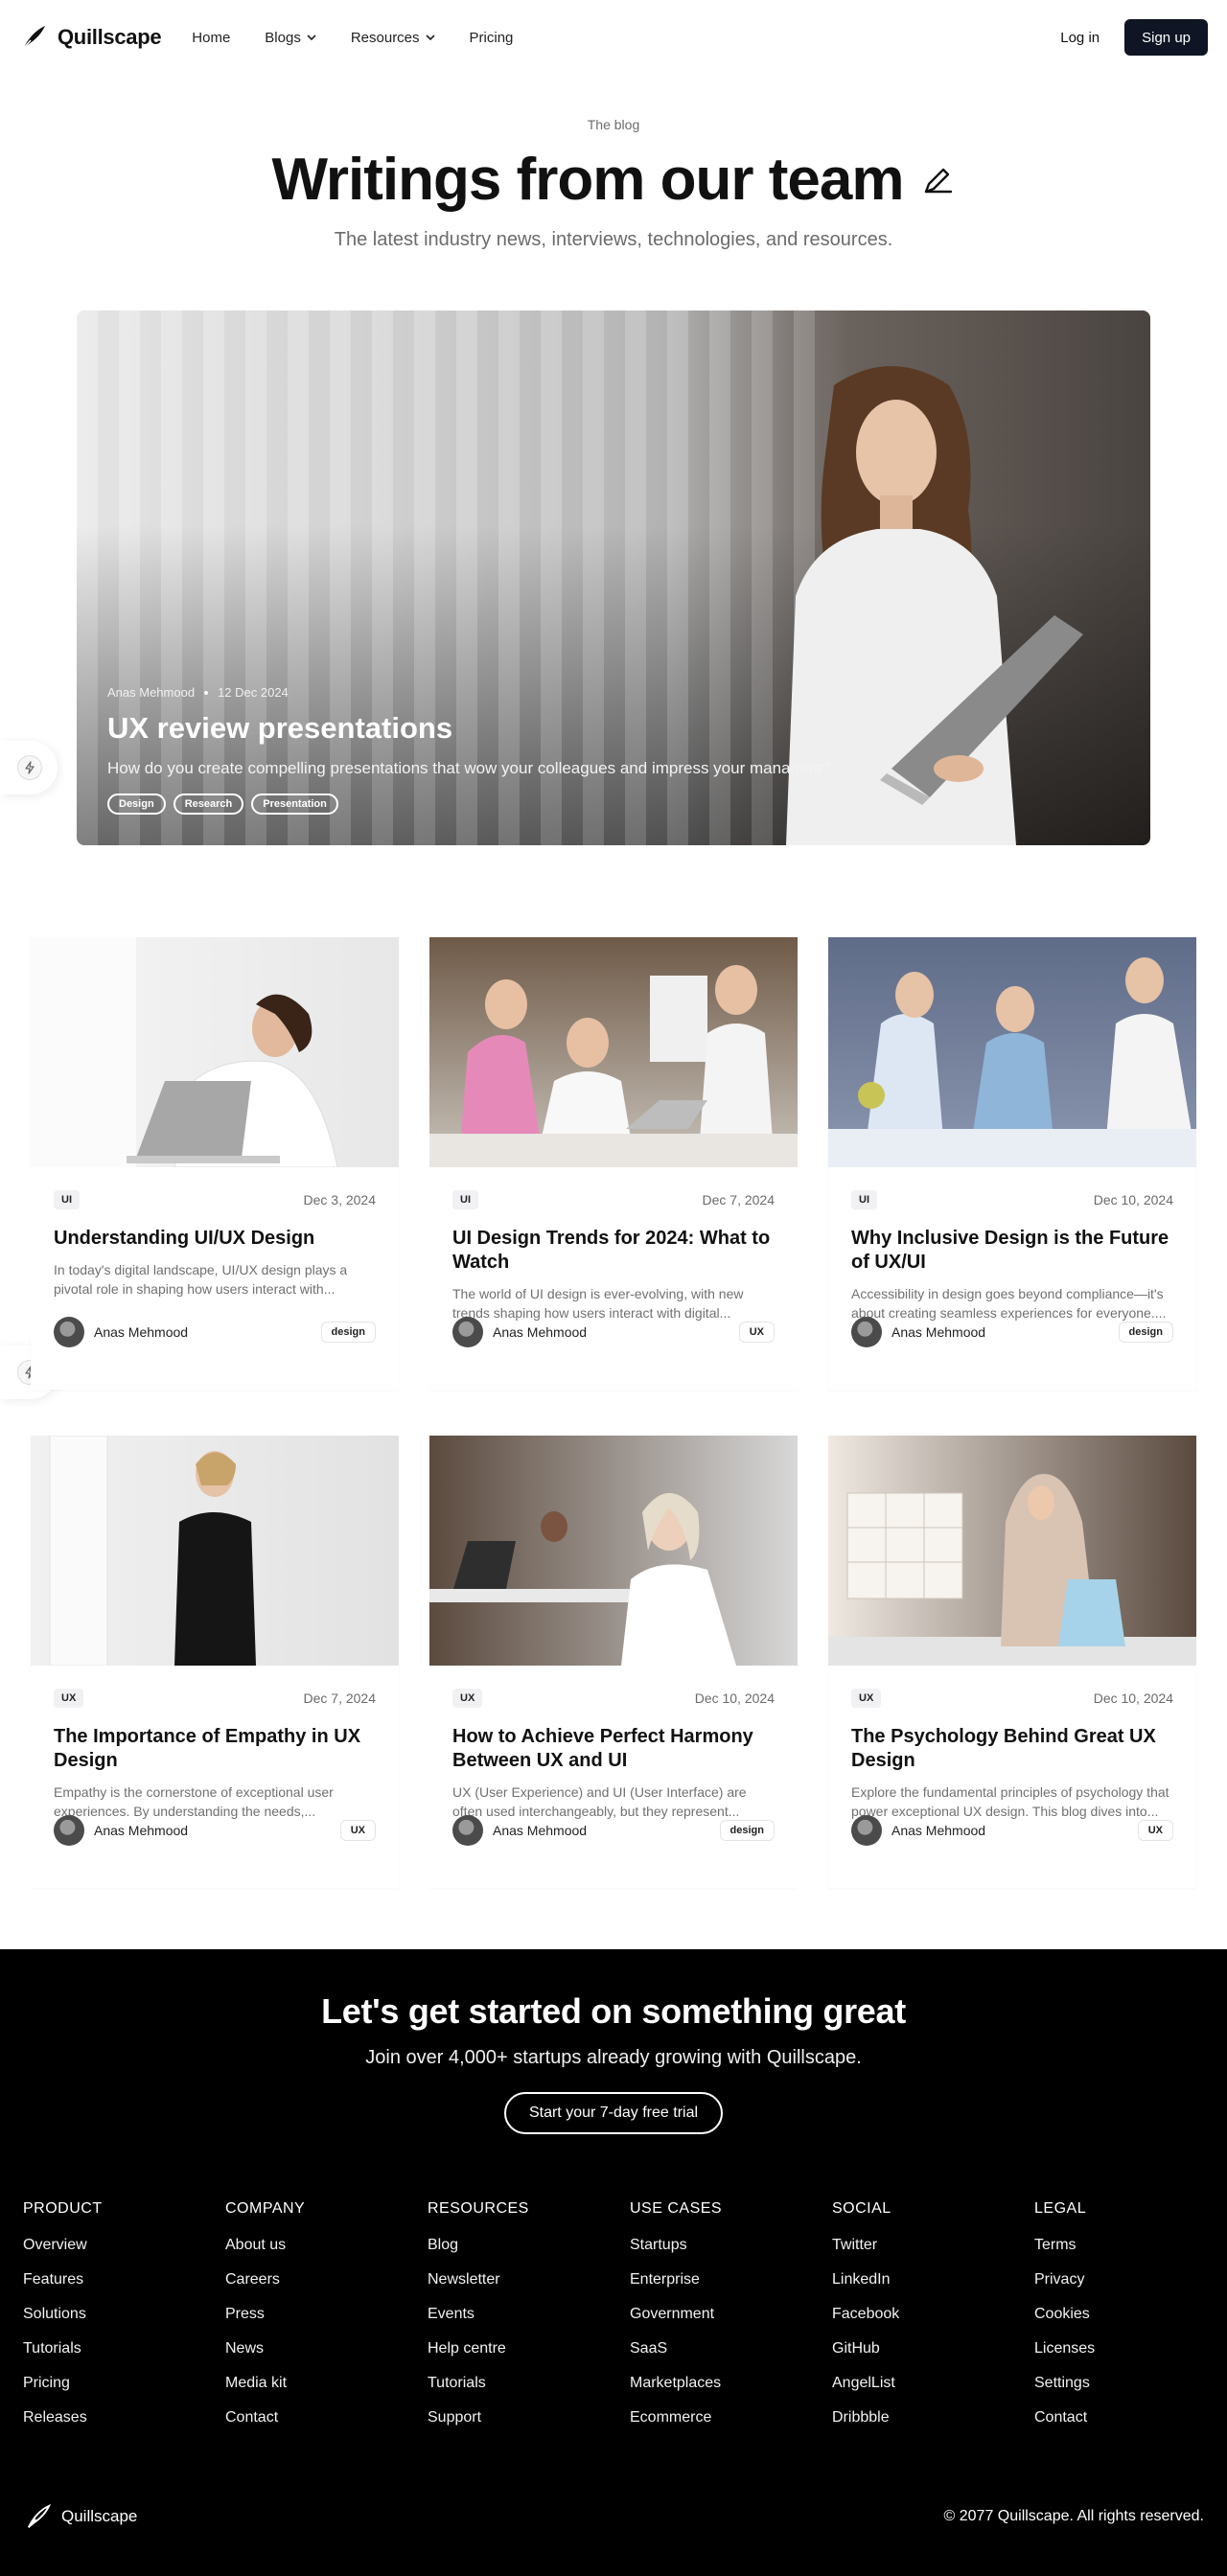 This screenshot has height=2576, width=1227. What do you see at coordinates (340, 1200) in the screenshot?
I see `post-date: Dec 3, 2024` at bounding box center [340, 1200].